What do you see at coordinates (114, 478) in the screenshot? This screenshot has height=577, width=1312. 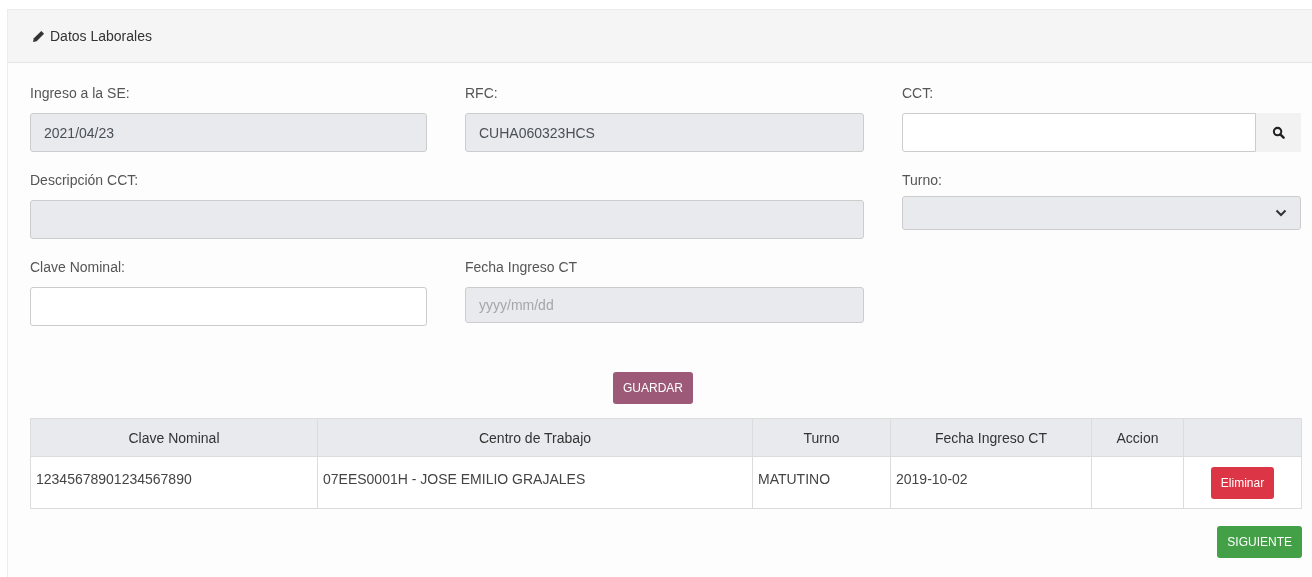 I see `table-cell: 12345678901234567890` at bounding box center [114, 478].